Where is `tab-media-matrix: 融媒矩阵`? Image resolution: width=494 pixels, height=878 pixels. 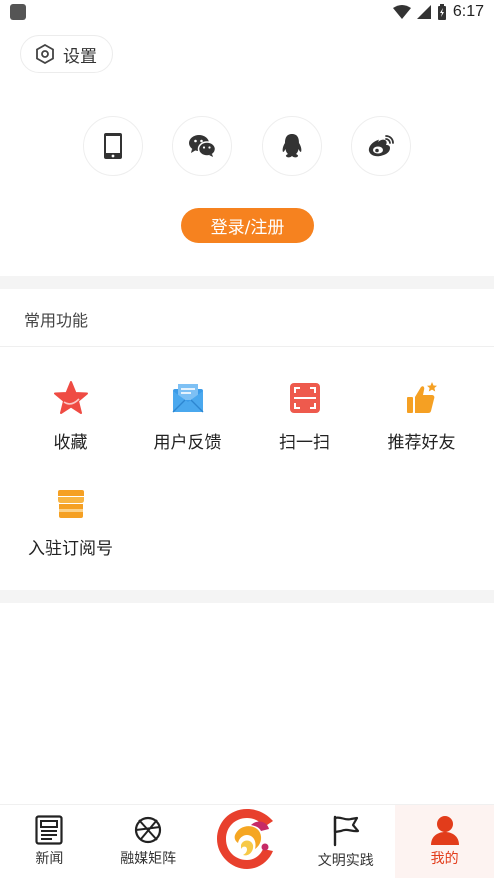 tab-media-matrix: 融媒矩阵 is located at coordinates (148, 841).